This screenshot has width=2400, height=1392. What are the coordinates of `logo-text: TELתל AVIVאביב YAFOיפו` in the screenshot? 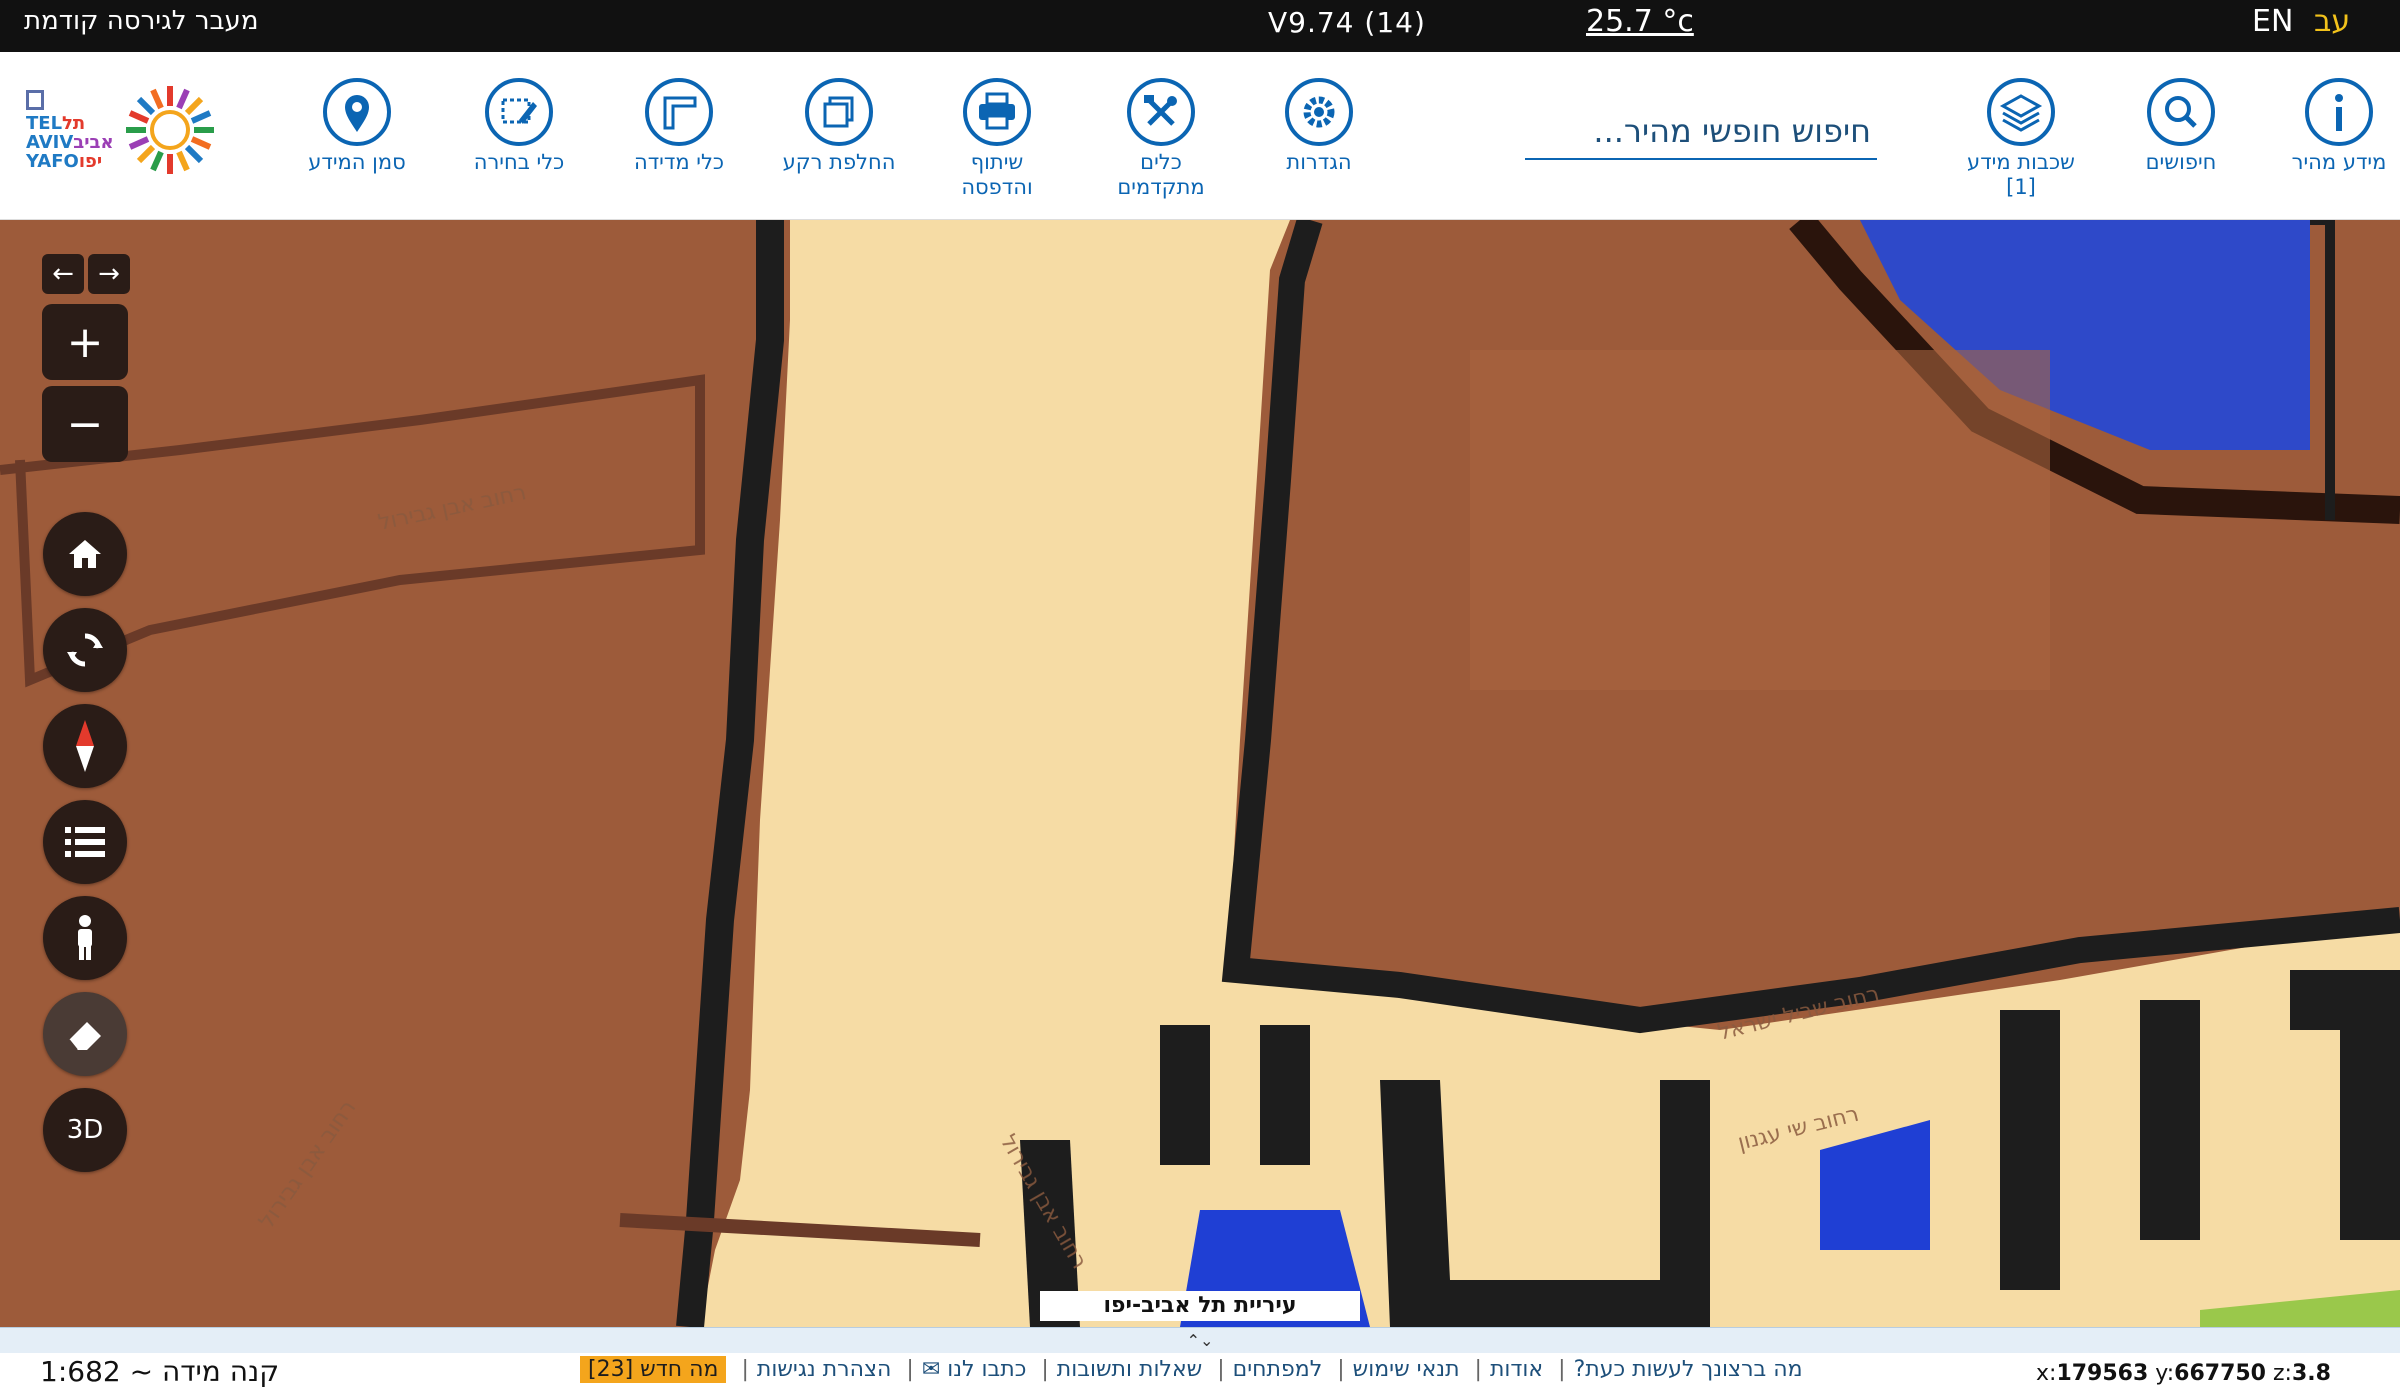 It's located at (70, 142).